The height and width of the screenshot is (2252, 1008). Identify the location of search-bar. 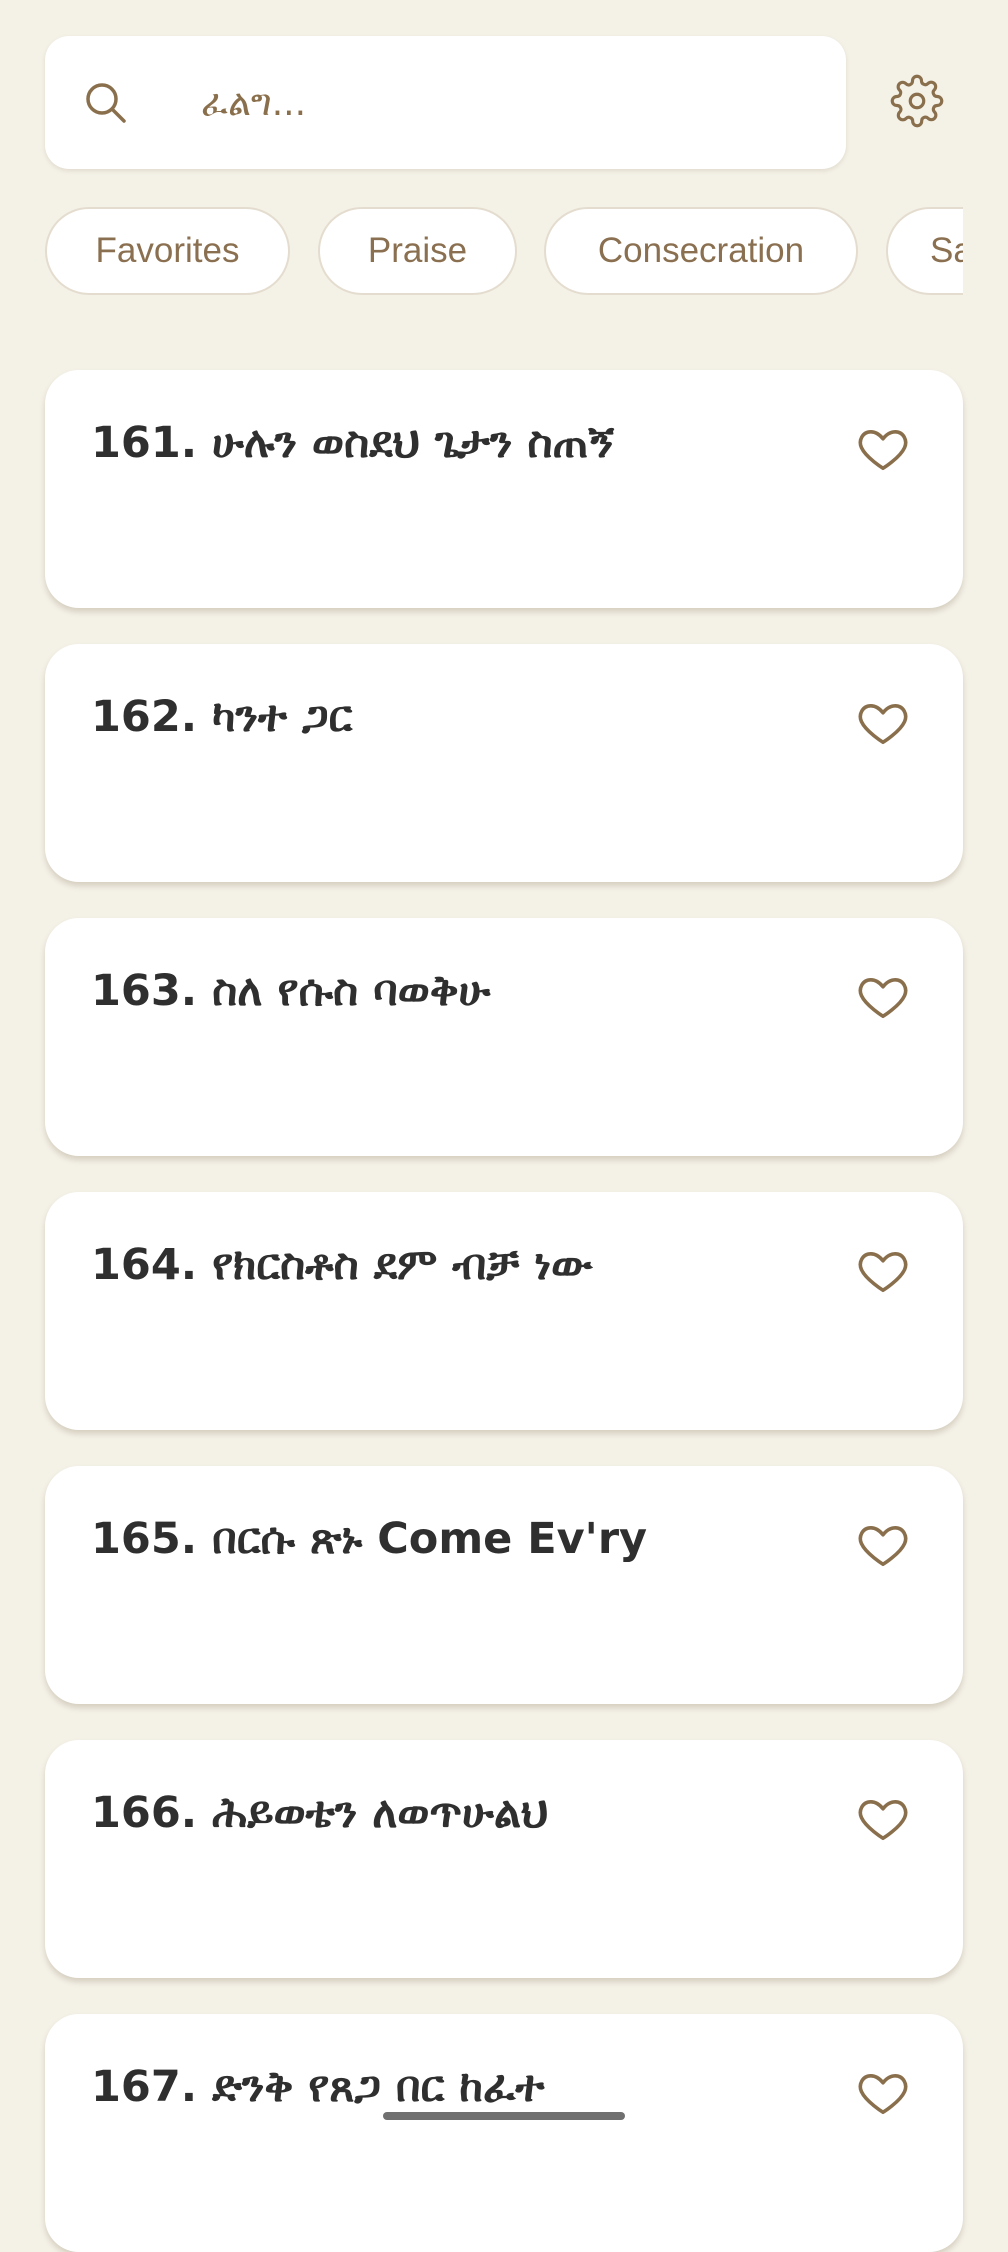
(445, 102).